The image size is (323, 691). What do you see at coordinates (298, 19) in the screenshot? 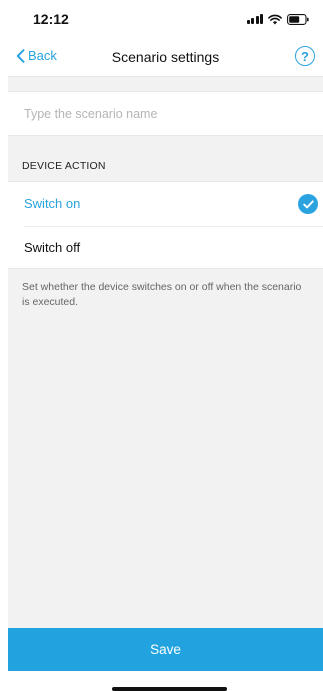
I see `battery-icon` at bounding box center [298, 19].